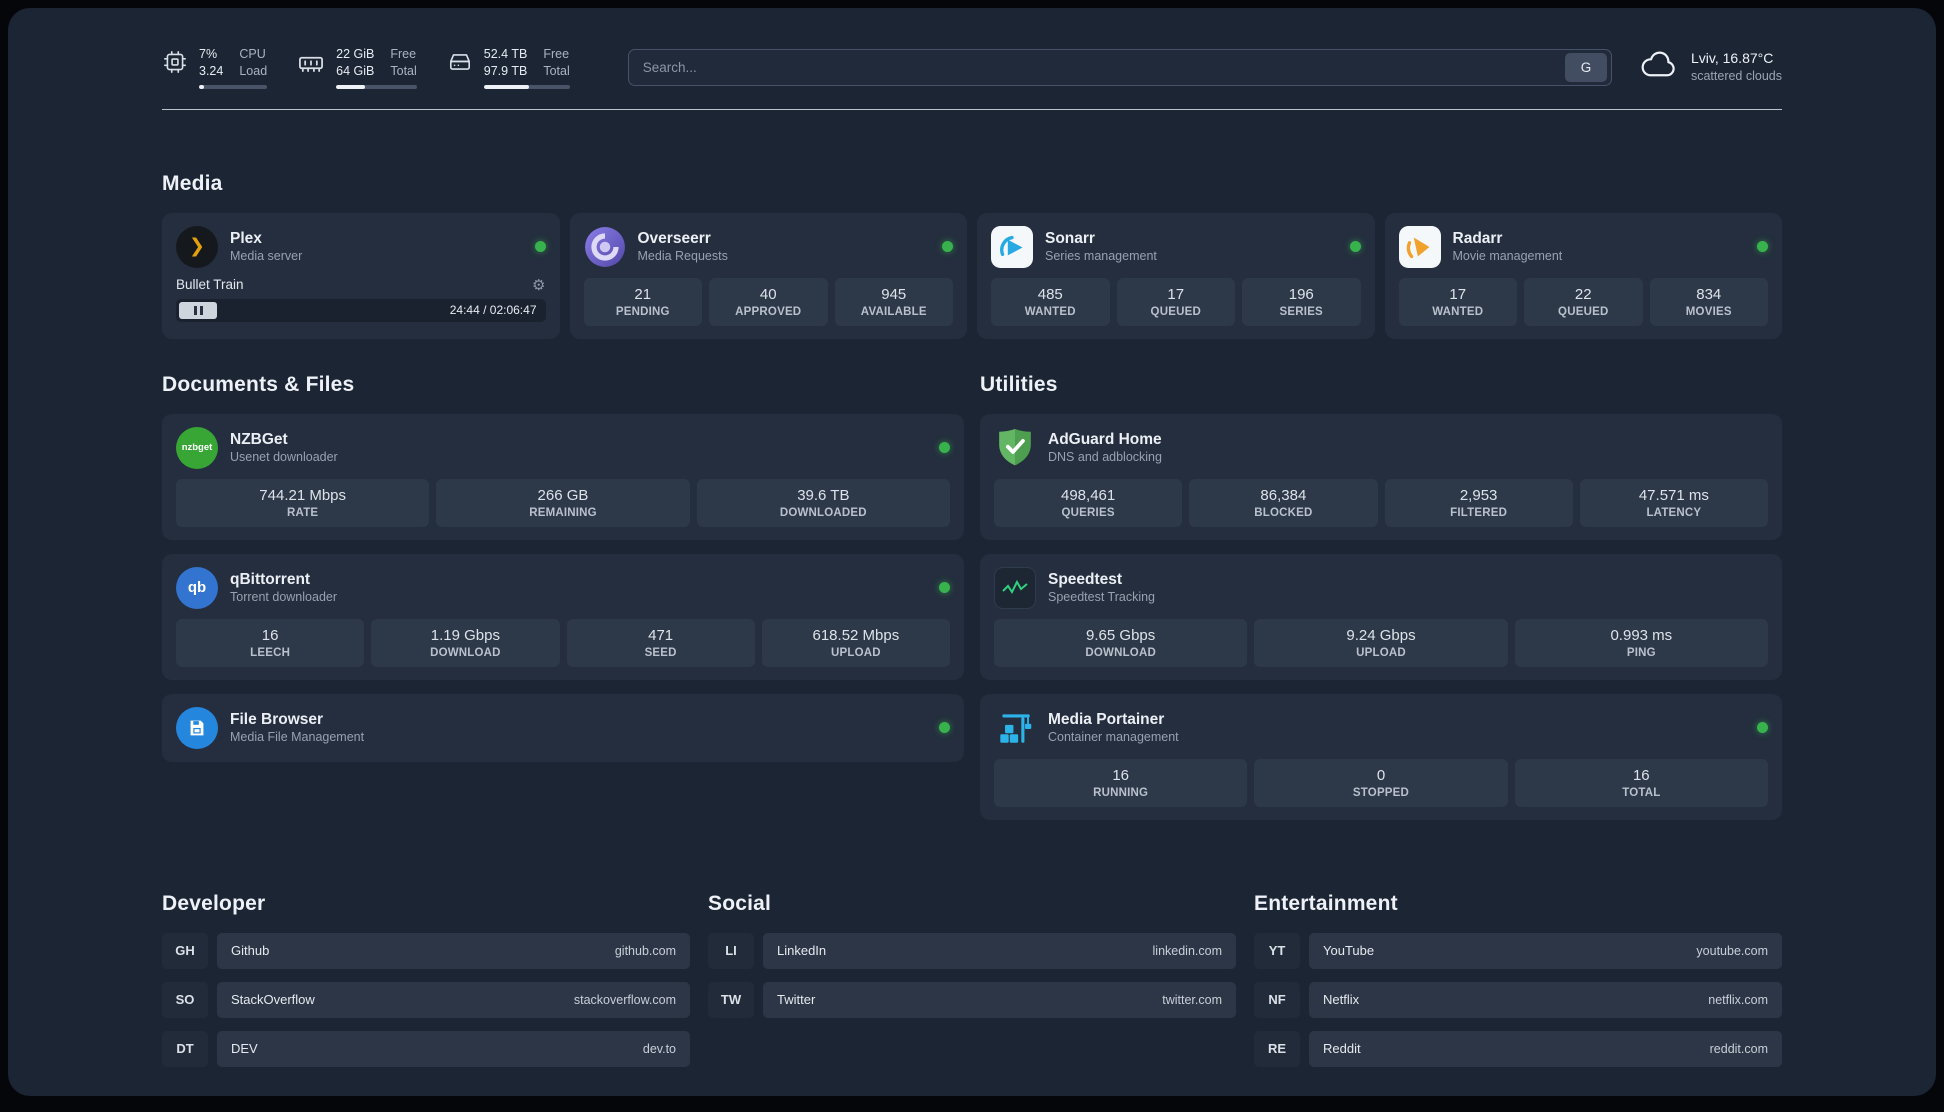 Image resolution: width=1944 pixels, height=1112 pixels. I want to click on app-card-plex: ❯ Plex Media server Bullet Train ⚙ 24:44, so click(361, 275).